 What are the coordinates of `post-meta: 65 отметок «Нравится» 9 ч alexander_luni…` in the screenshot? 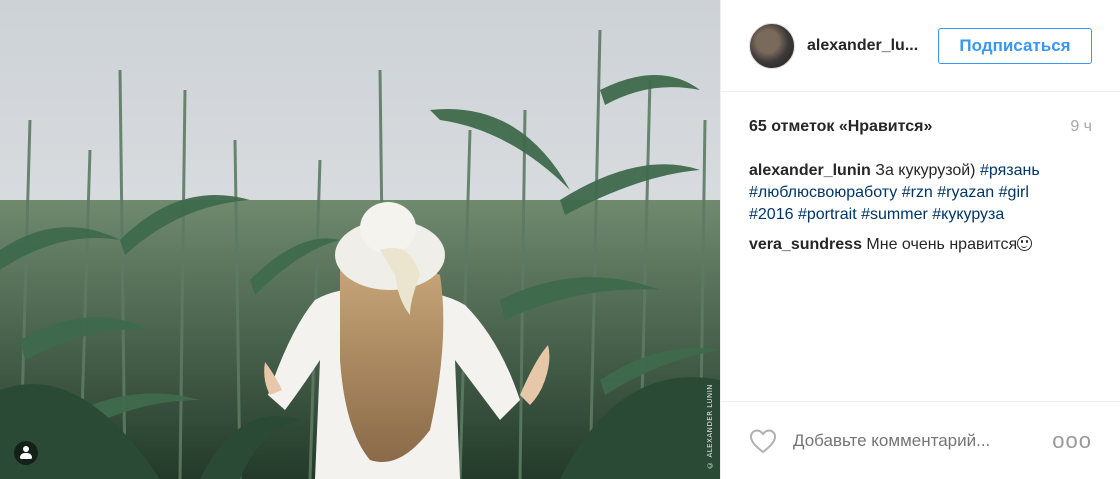 It's located at (920, 187).